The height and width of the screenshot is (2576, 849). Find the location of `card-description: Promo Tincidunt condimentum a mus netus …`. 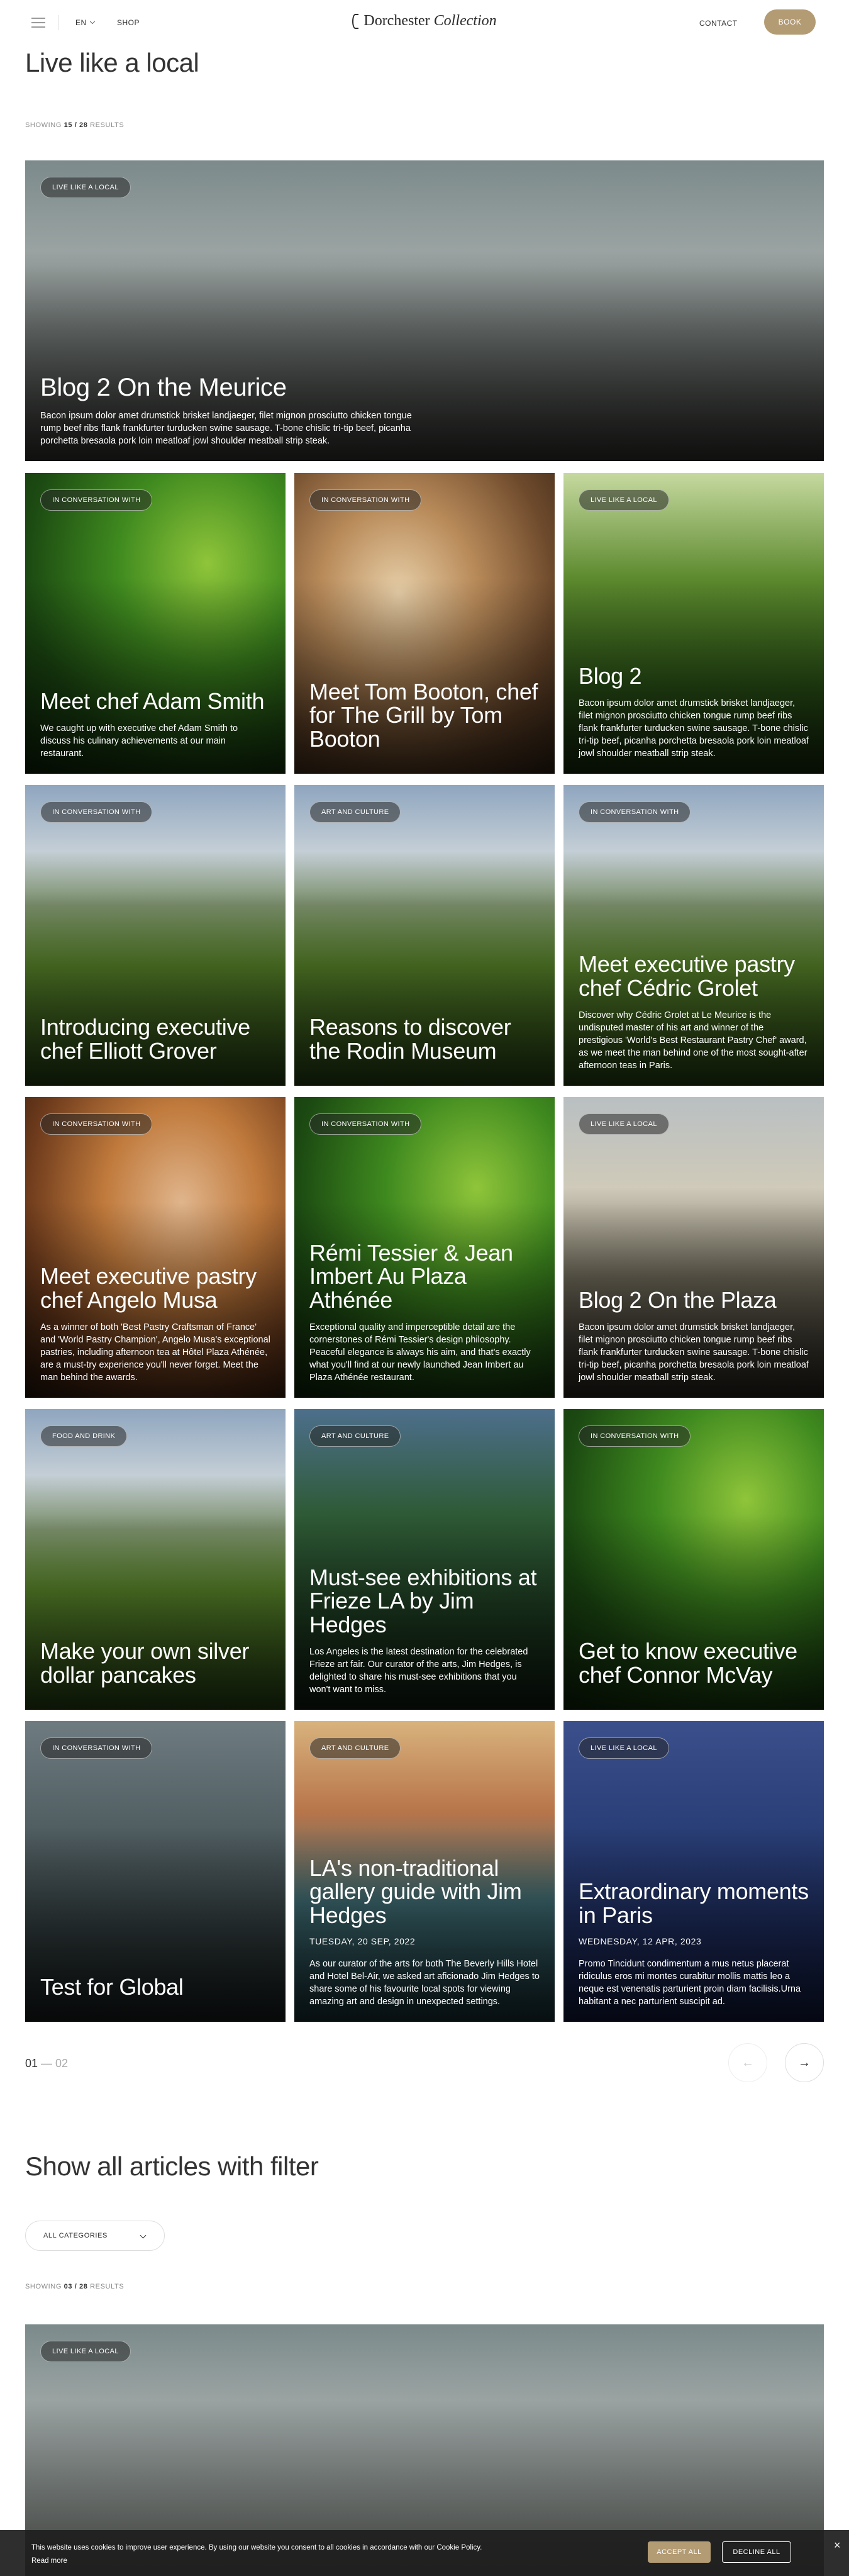

card-description: Promo Tincidunt condimentum a mus netus … is located at coordinates (690, 1983).